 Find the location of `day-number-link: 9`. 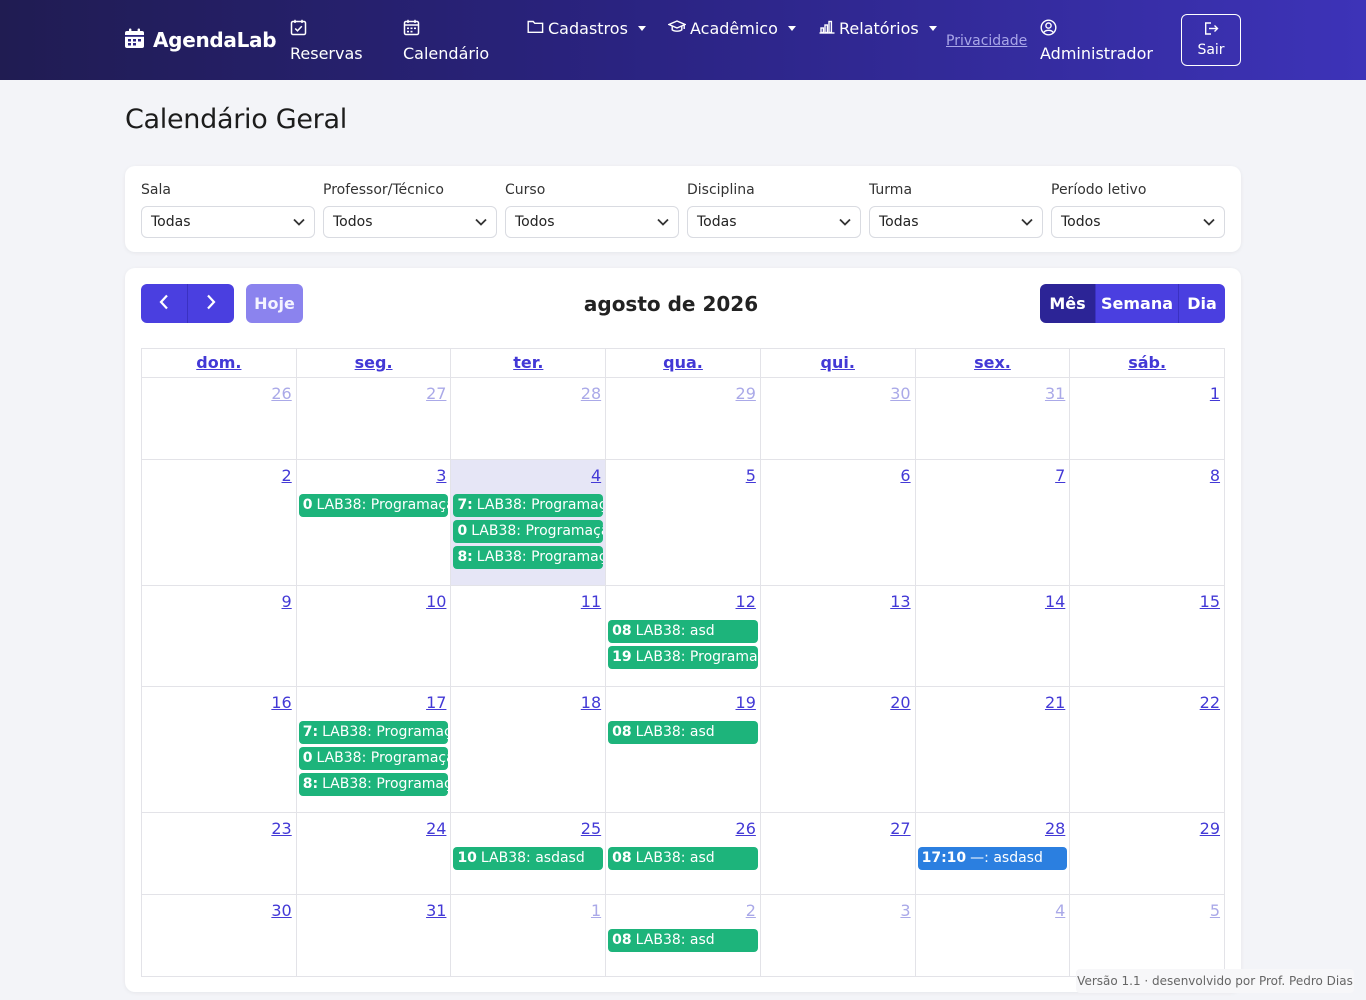

day-number-link: 9 is located at coordinates (287, 601).